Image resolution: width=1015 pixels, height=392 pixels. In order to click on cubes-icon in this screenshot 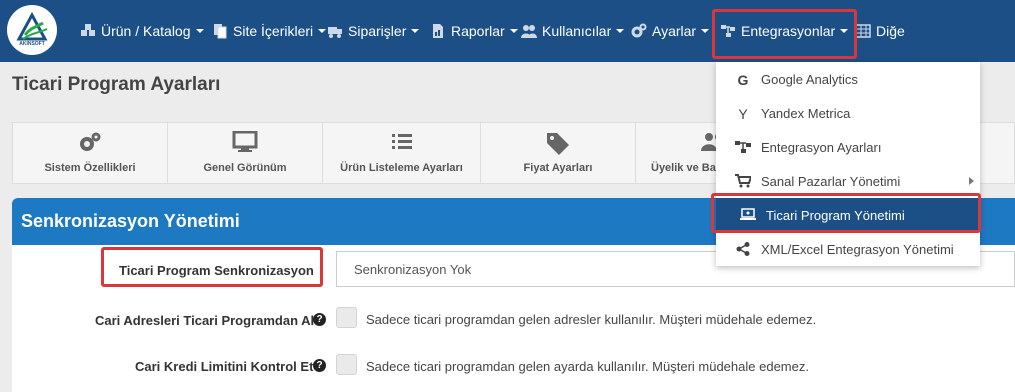, I will do `click(88, 30)`.